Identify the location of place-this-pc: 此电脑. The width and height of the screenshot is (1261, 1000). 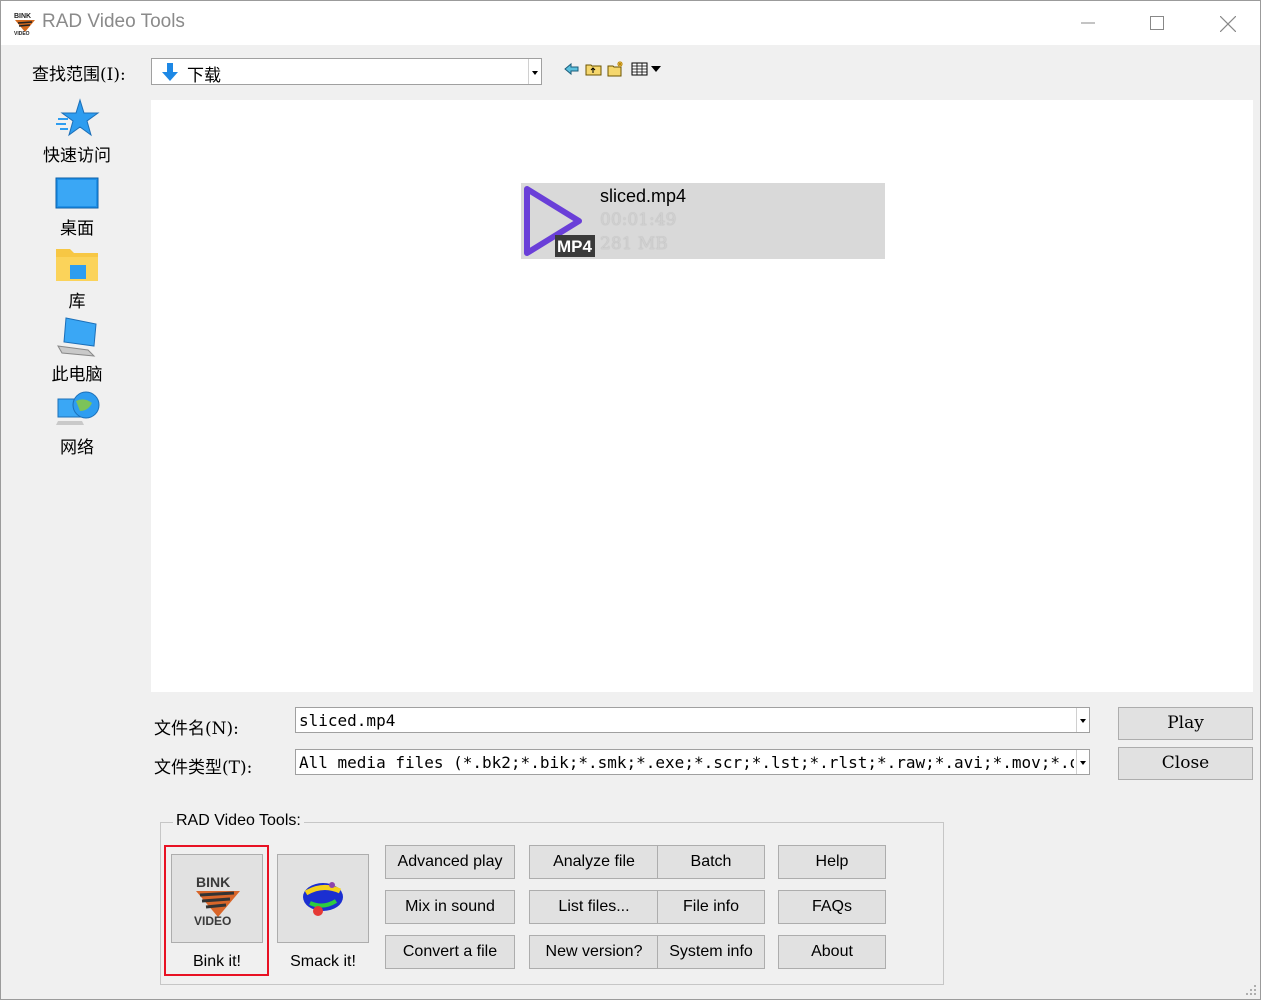
(77, 351).